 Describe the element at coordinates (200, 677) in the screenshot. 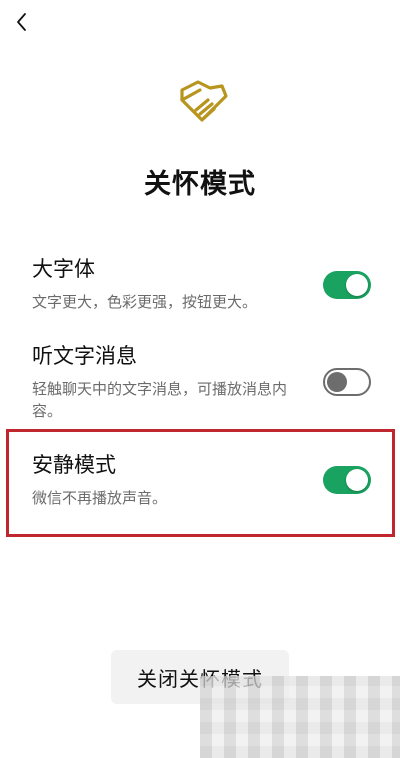

I see `close-care-mode-button: 关闭关怀模式` at that location.